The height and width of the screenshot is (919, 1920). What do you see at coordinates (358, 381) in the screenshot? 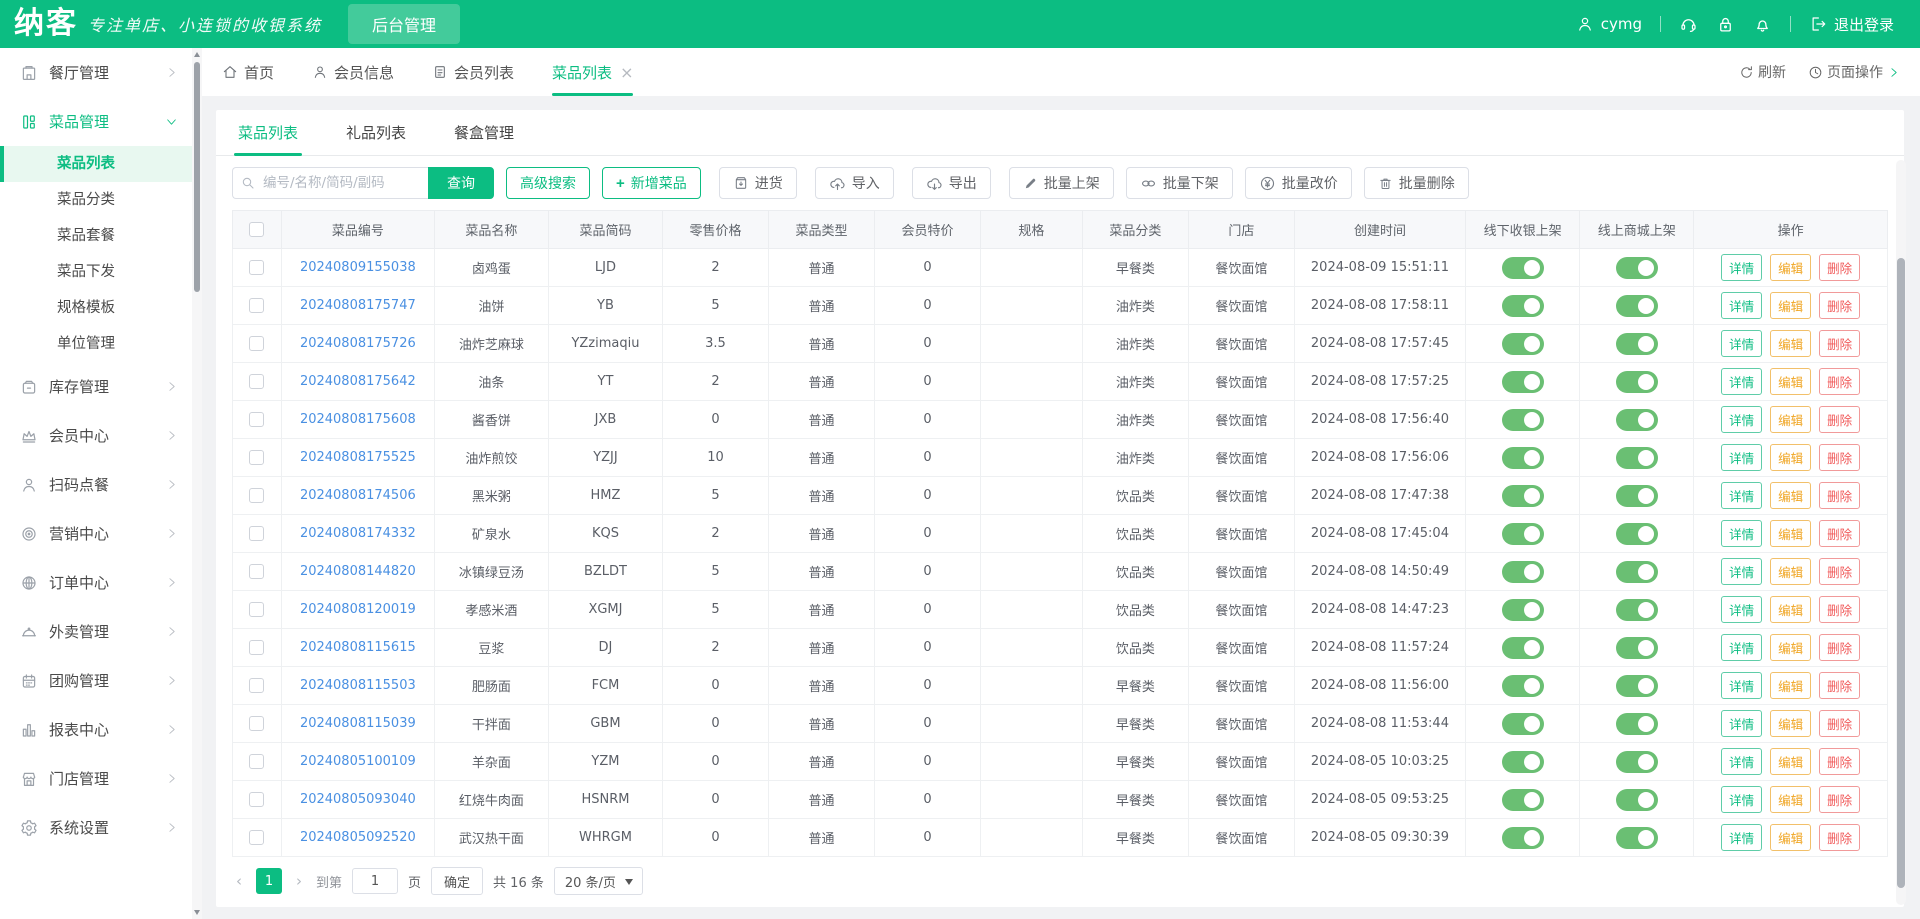
I see `dish-code-link: 20240808175642` at bounding box center [358, 381].